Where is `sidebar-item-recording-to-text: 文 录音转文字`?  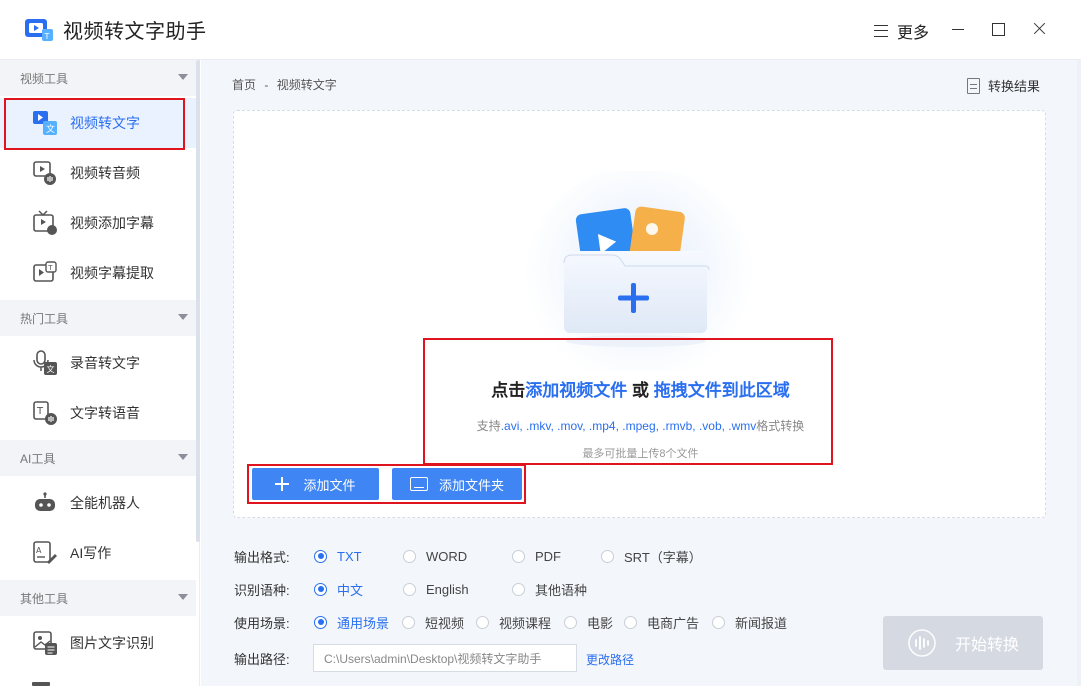 sidebar-item-recording-to-text: 文 录音转文字 is located at coordinates (98, 363).